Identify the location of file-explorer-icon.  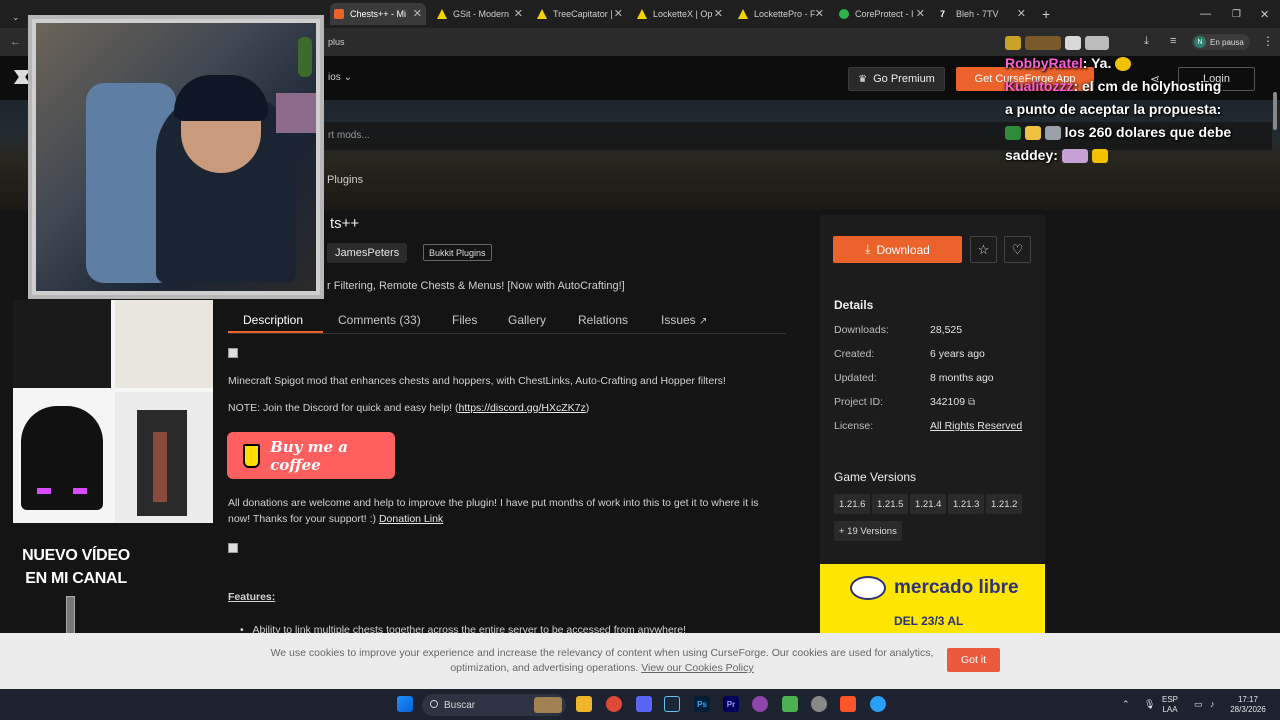
(584, 704).